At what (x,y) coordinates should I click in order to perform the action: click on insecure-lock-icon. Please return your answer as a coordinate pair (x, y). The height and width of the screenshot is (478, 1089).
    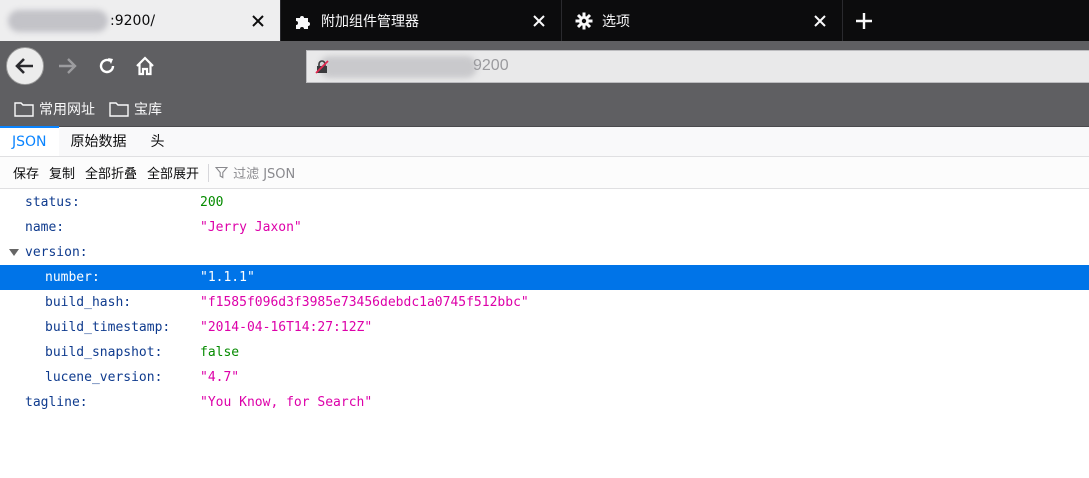
    Looking at the image, I should click on (322, 67).